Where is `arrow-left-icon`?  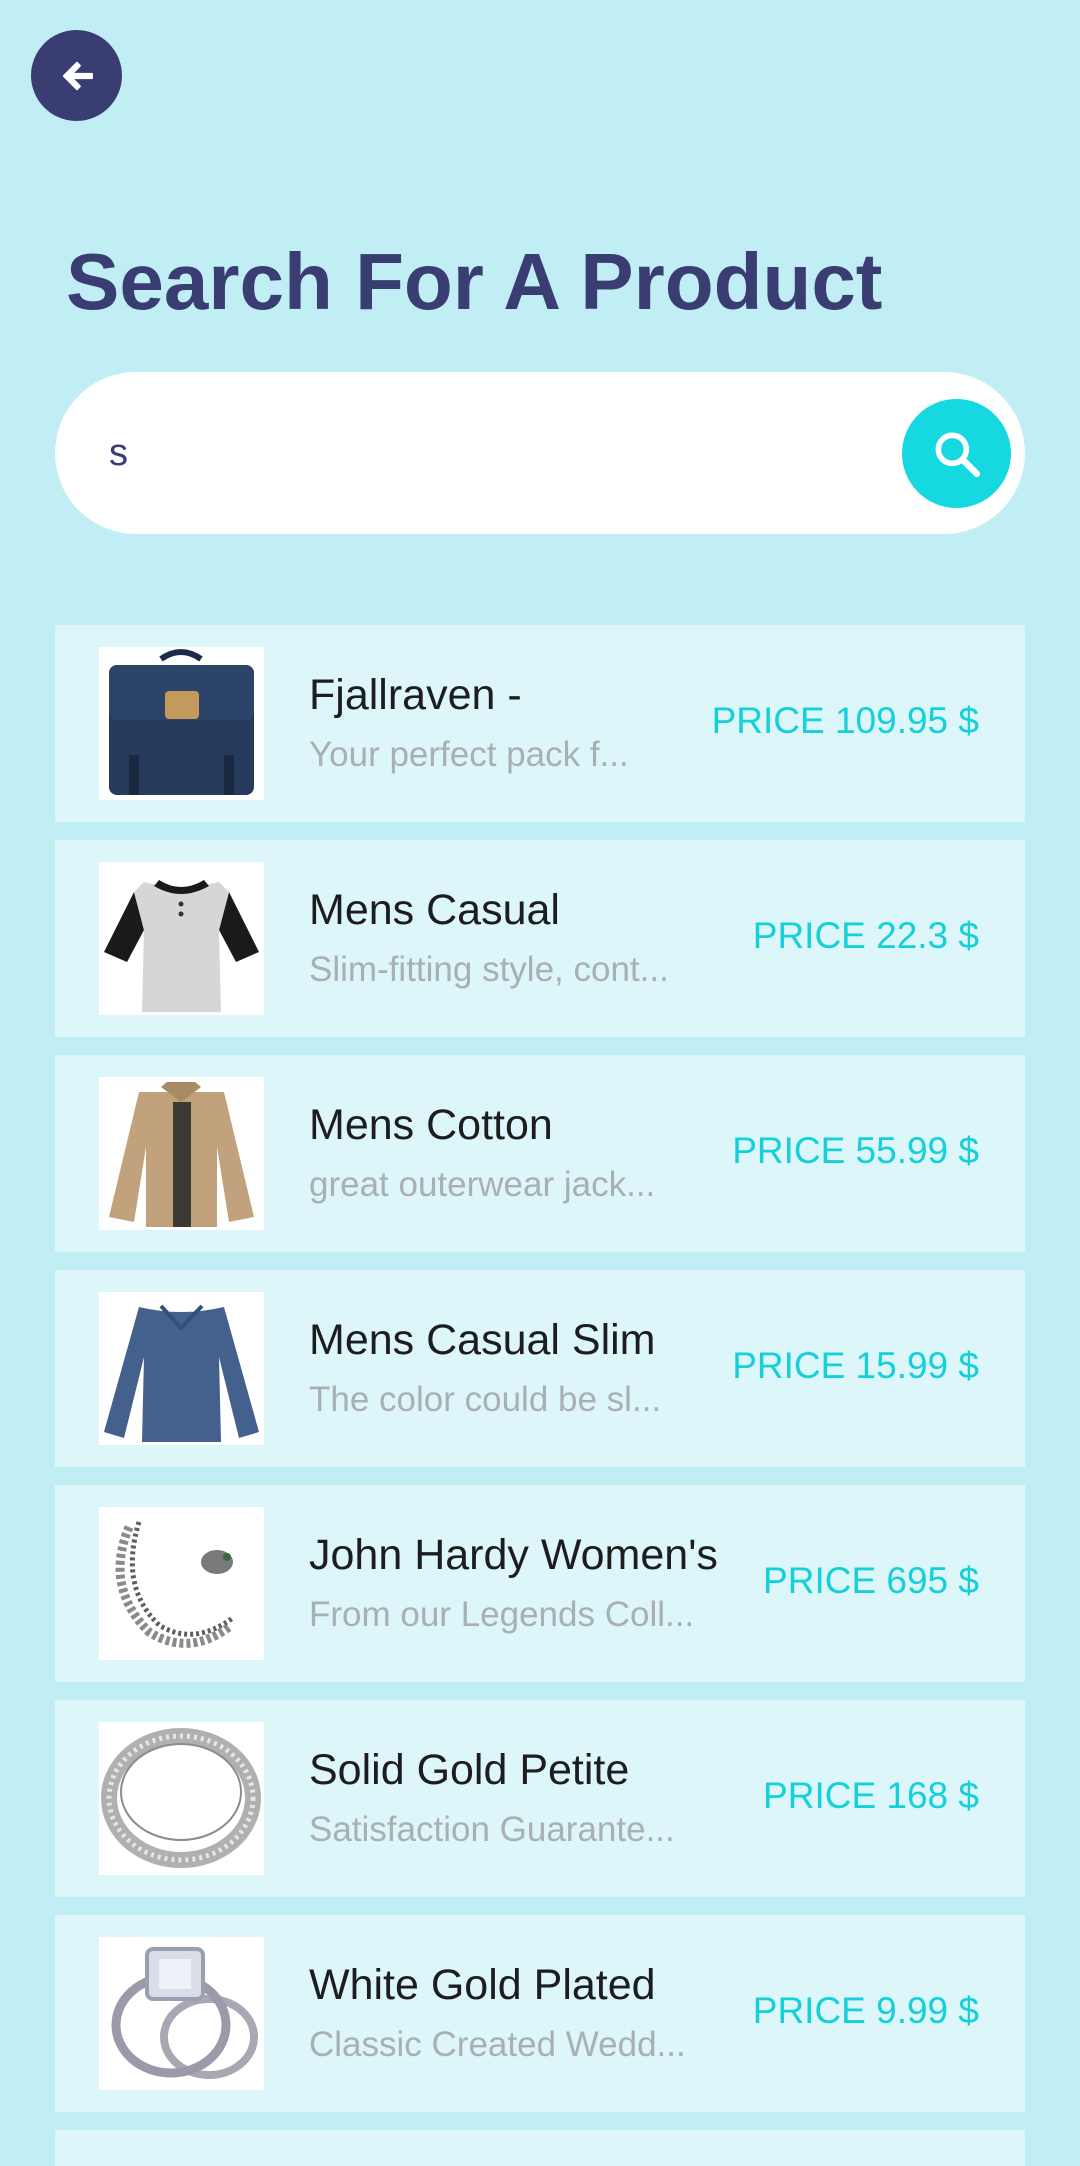
arrow-left-icon is located at coordinates (77, 75).